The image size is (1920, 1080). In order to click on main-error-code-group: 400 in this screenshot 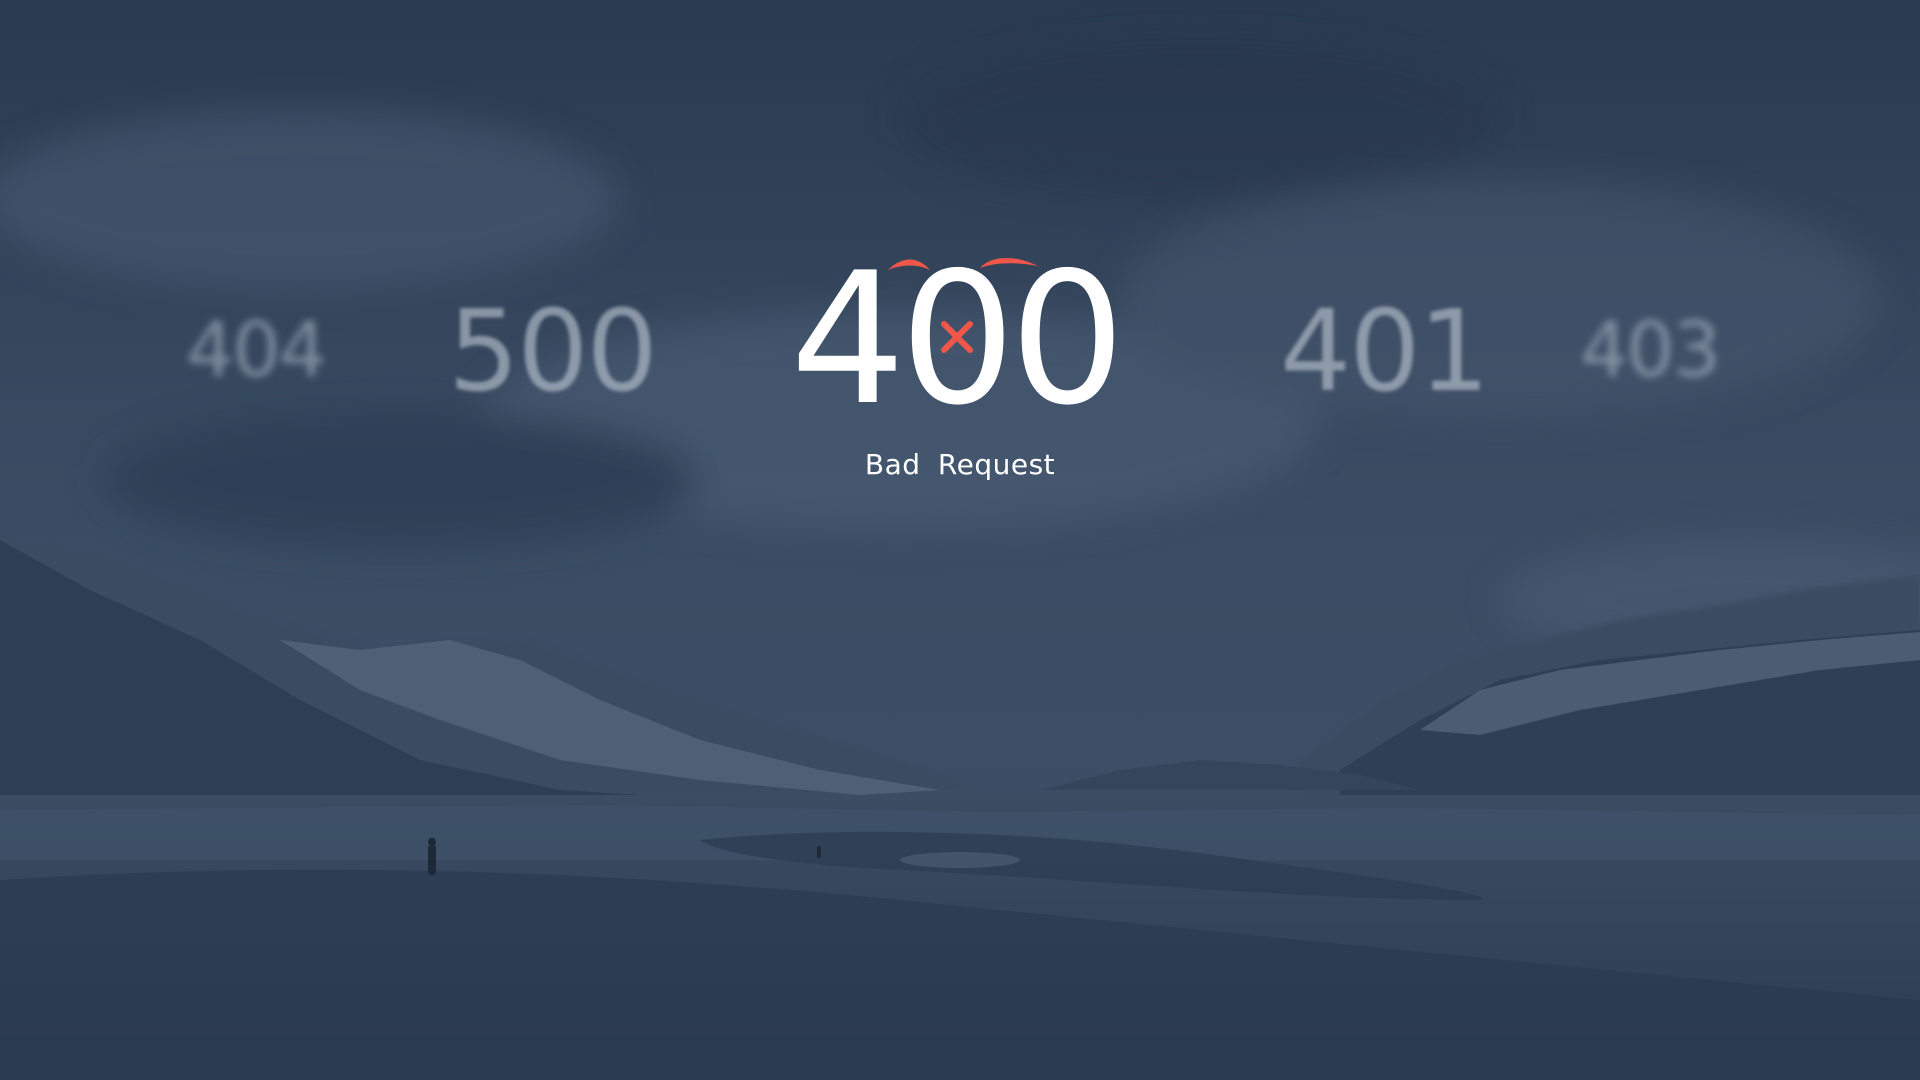, I will do `click(960, 343)`.